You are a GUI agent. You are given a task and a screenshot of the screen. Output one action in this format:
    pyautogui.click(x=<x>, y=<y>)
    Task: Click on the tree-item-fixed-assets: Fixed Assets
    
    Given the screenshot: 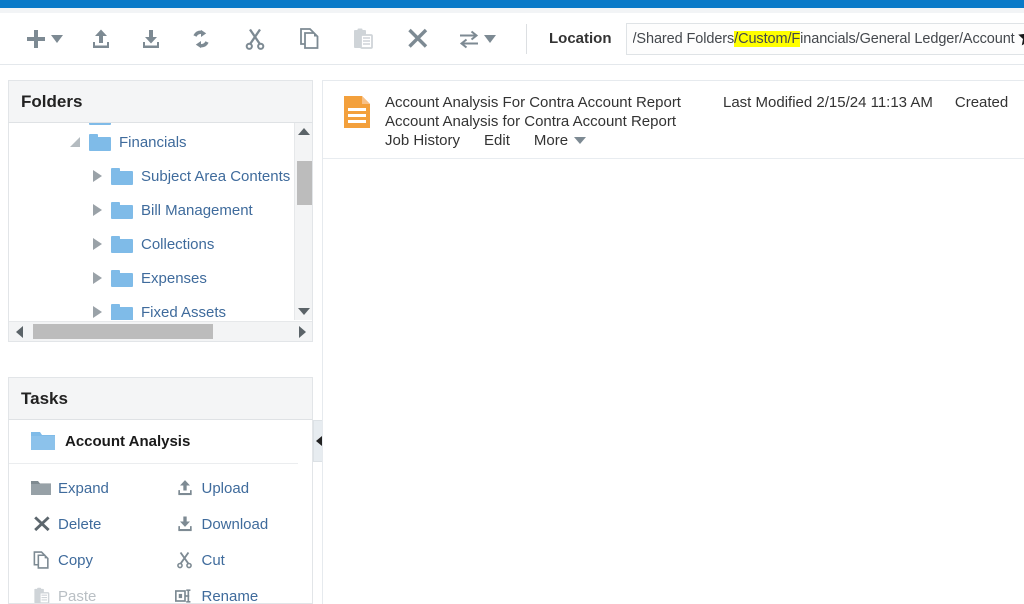 What is the action you would take?
    pyautogui.click(x=152, y=307)
    